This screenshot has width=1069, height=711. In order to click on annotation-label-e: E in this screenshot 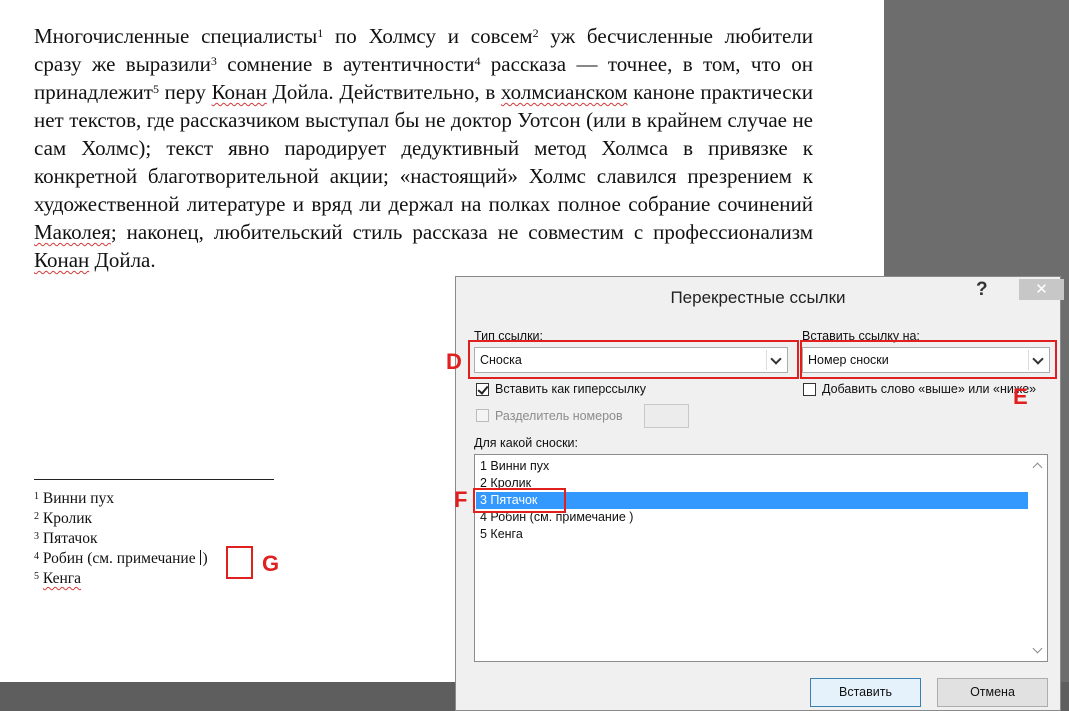, I will do `click(1020, 396)`.